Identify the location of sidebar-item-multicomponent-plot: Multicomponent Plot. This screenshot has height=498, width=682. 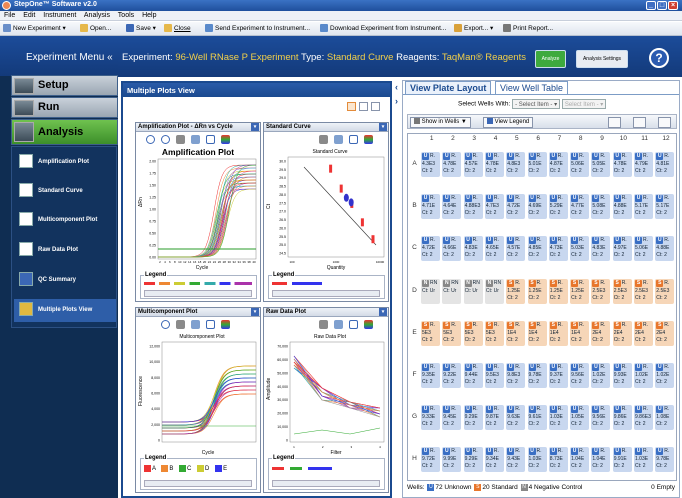
(65, 220).